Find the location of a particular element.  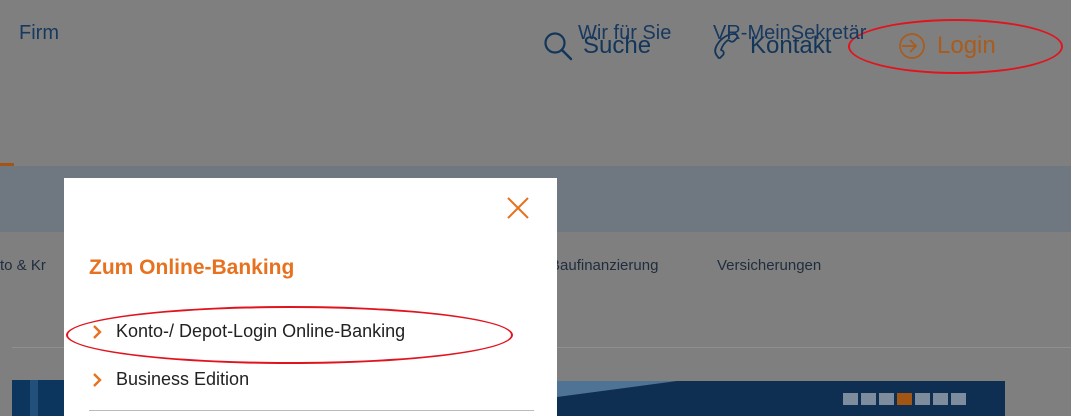

banner-left is located at coordinates (38, 398).